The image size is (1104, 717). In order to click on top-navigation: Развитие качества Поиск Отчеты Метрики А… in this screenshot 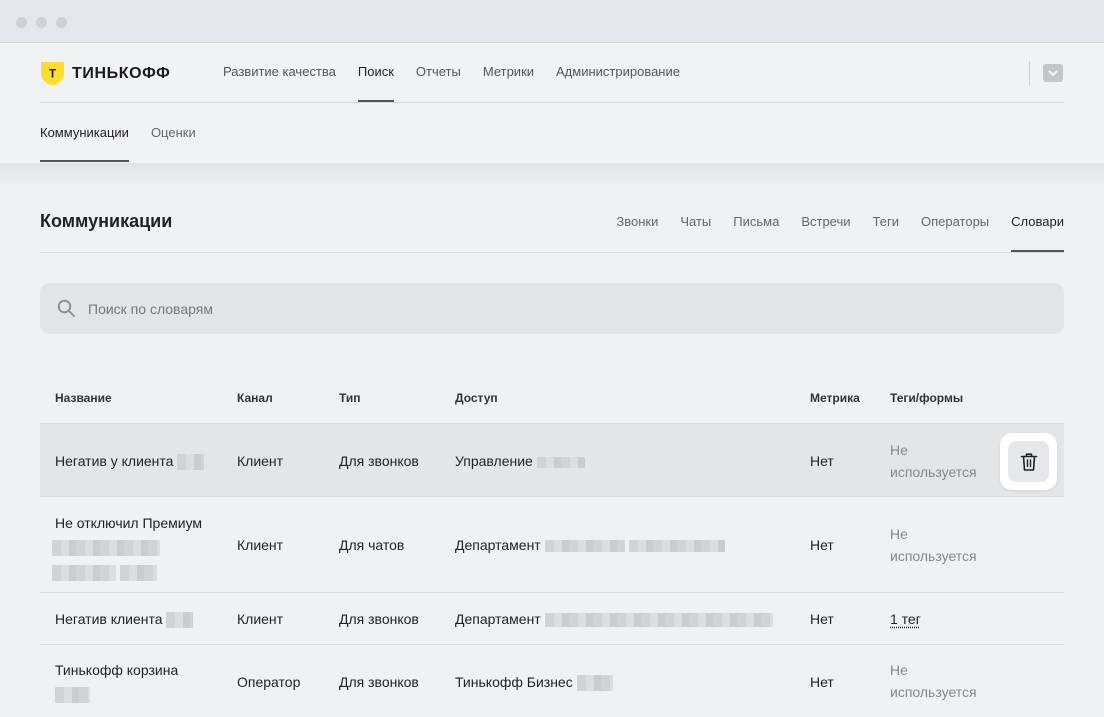, I will do `click(462, 83)`.